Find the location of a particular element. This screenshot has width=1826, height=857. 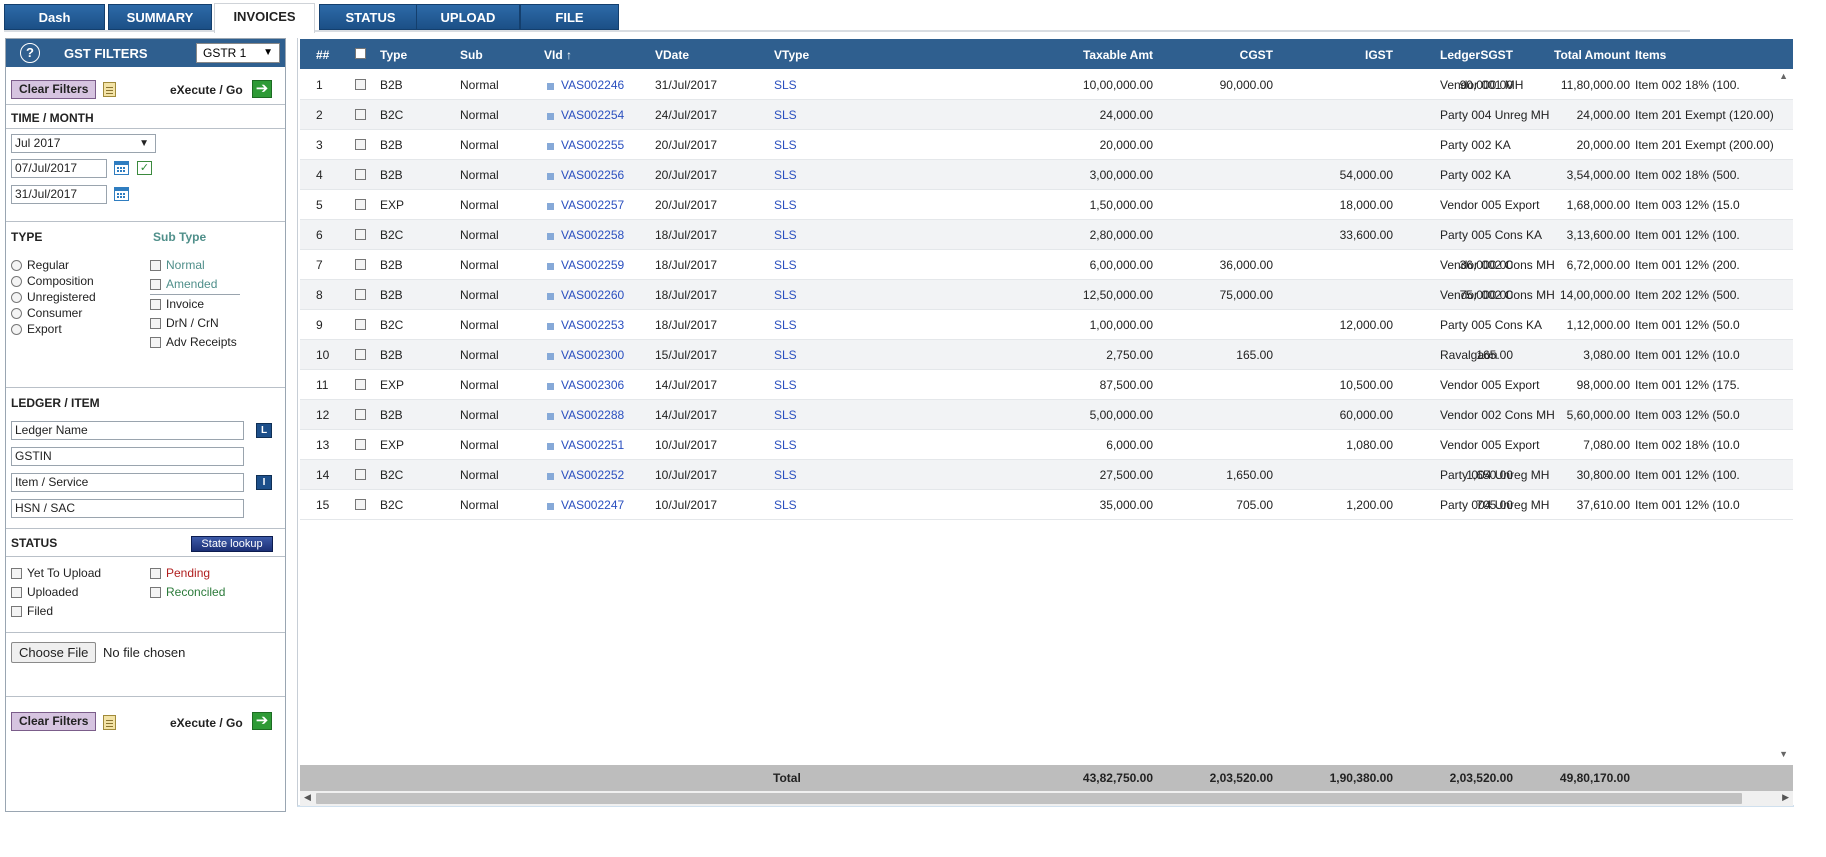

col-sgst: SGST is located at coordinates (1496, 55).